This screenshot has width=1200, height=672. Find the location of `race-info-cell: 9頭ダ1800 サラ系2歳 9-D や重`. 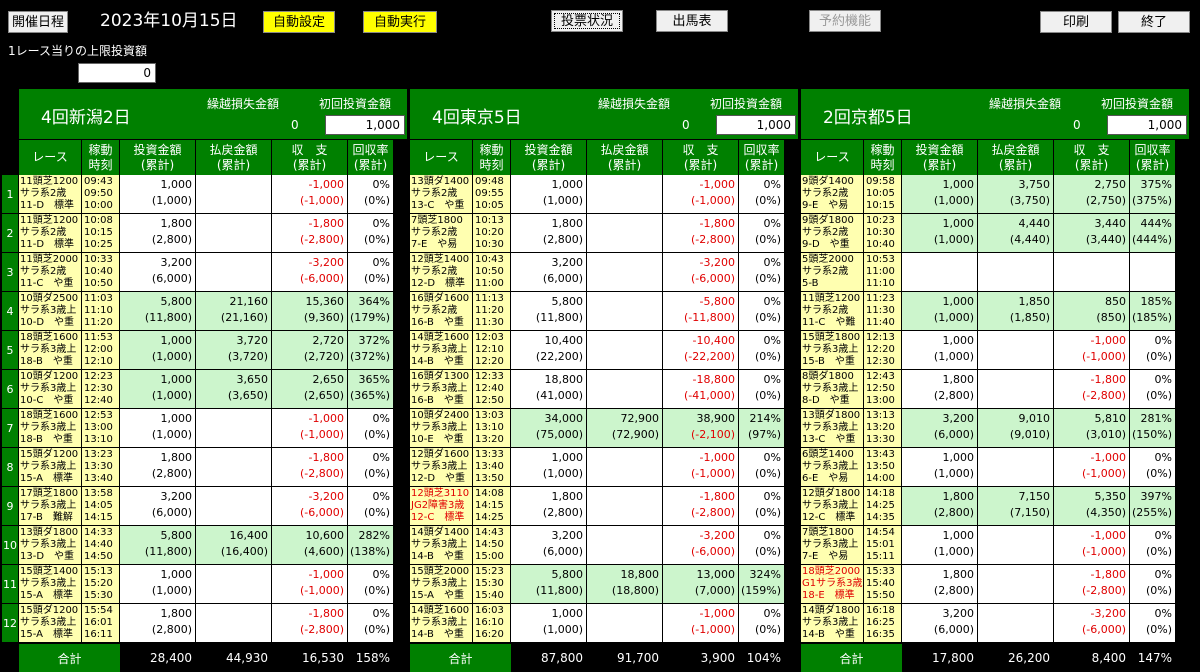

race-info-cell: 9頭ダ1800 サラ系2歳 9-D や重 is located at coordinates (832, 233).